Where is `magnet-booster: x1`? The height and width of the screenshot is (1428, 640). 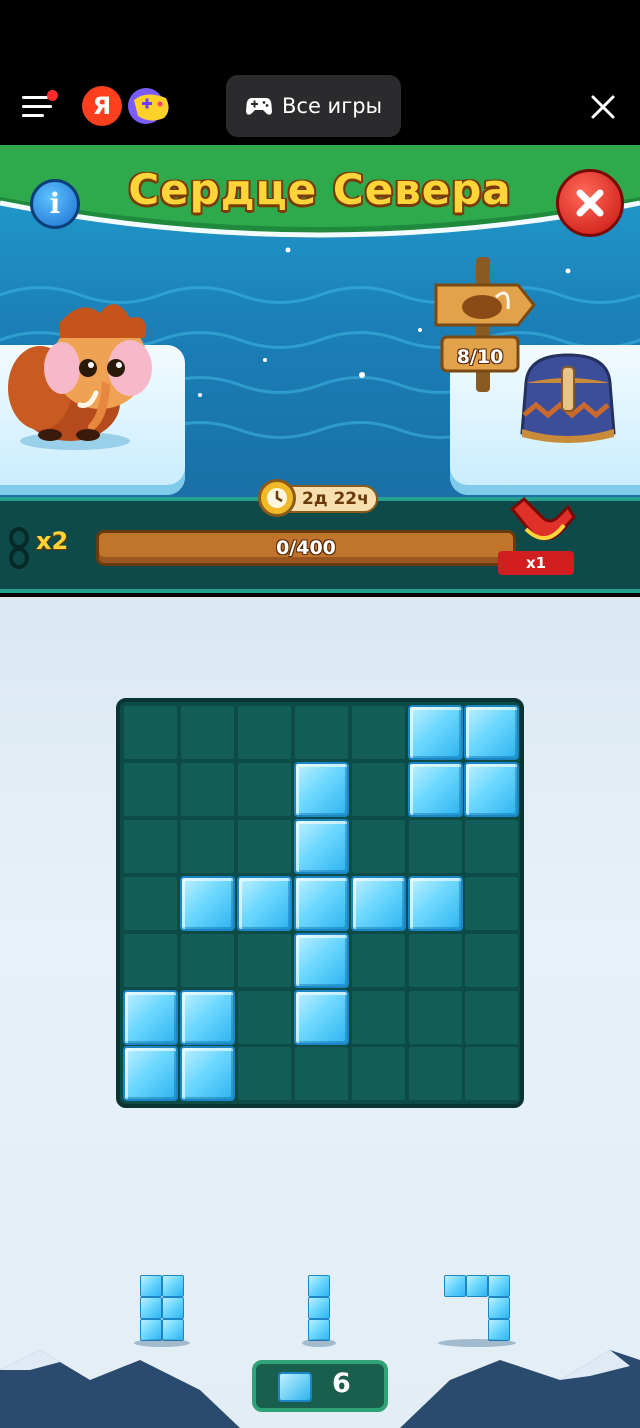
magnet-booster: x1 is located at coordinates (537, 536).